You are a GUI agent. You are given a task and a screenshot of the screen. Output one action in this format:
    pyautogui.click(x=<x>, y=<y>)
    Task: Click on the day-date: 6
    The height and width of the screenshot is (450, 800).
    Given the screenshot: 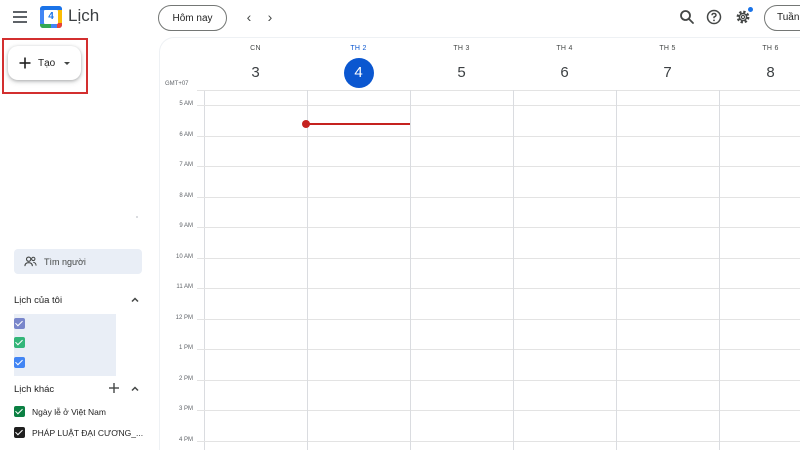 What is the action you would take?
    pyautogui.click(x=565, y=73)
    